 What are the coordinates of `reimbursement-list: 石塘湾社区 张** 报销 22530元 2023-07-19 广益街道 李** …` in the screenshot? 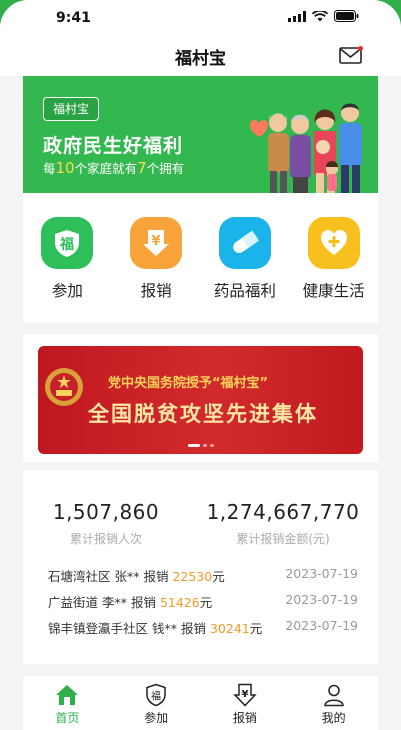 It's located at (203, 605).